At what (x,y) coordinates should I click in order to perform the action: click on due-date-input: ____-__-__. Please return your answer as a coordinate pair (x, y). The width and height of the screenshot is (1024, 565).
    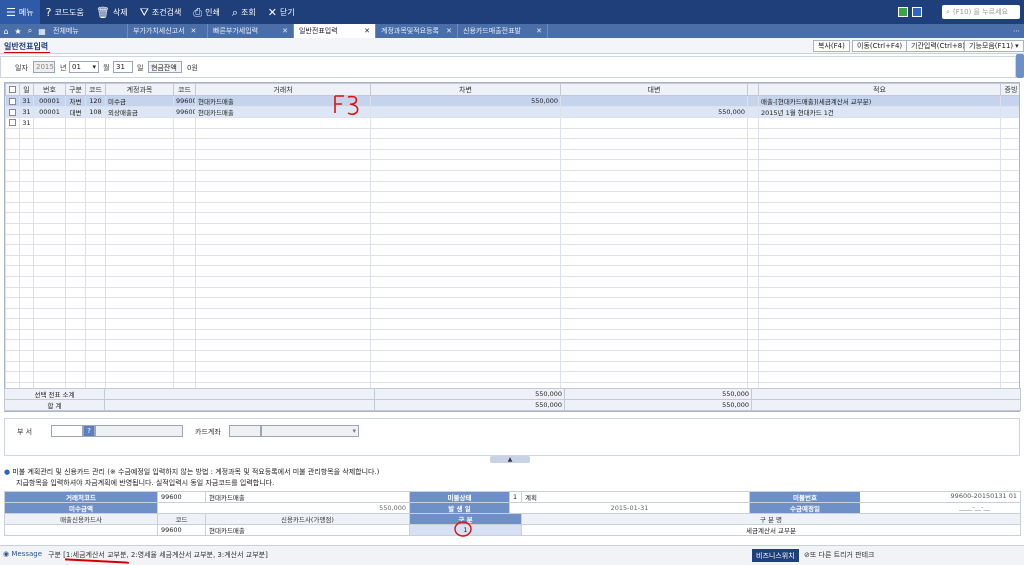
    Looking at the image, I should click on (989, 508).